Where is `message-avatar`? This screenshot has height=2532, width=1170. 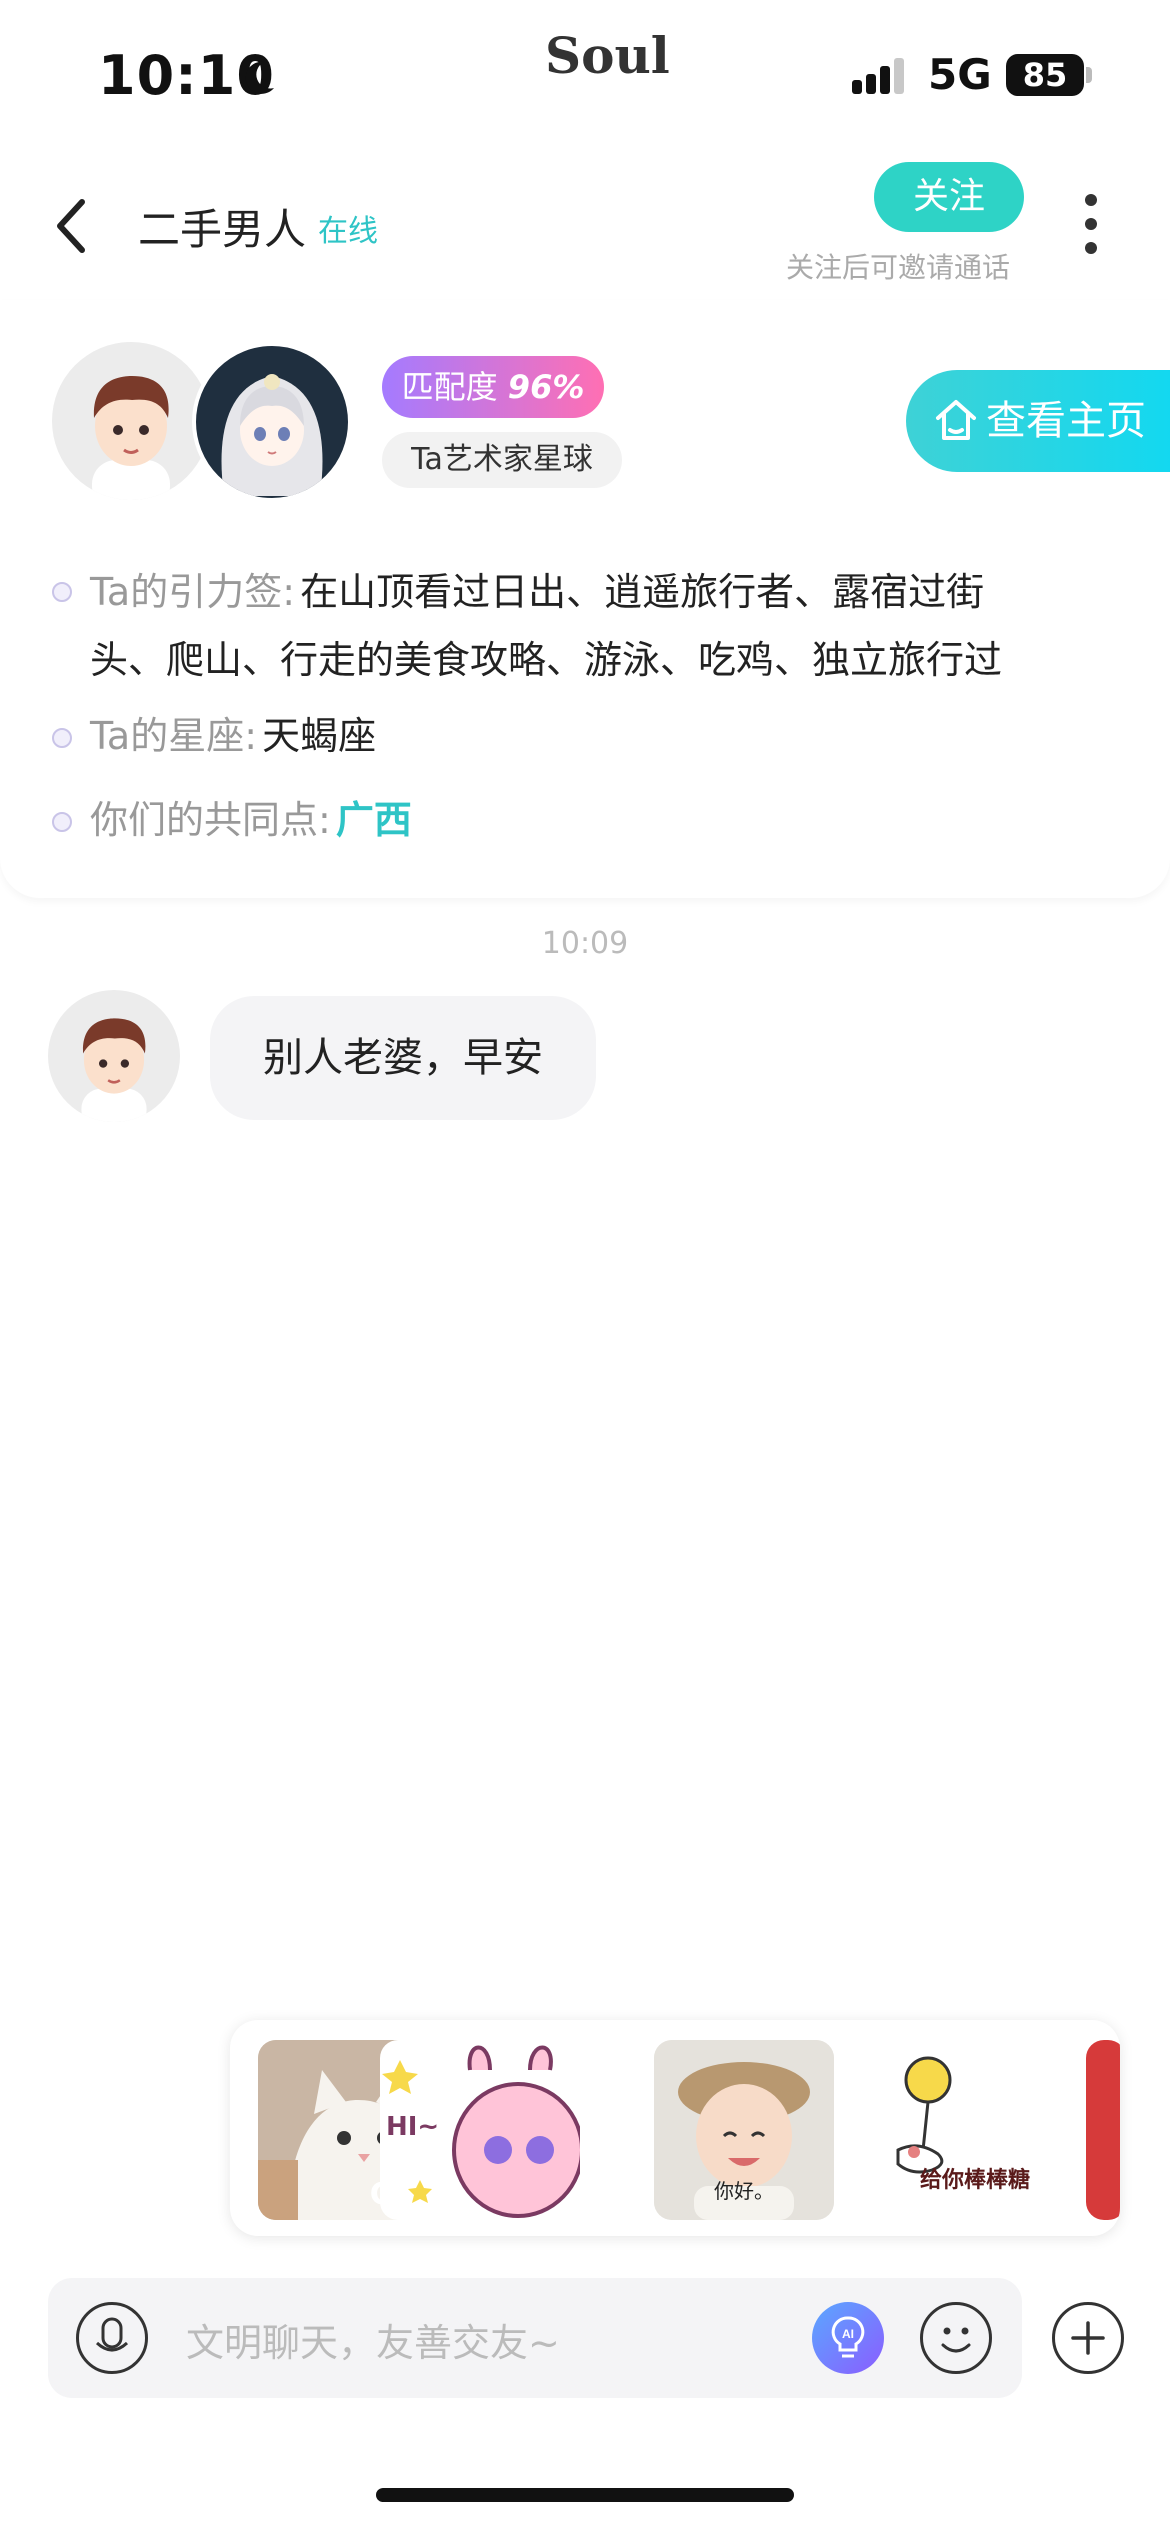 message-avatar is located at coordinates (114, 1056).